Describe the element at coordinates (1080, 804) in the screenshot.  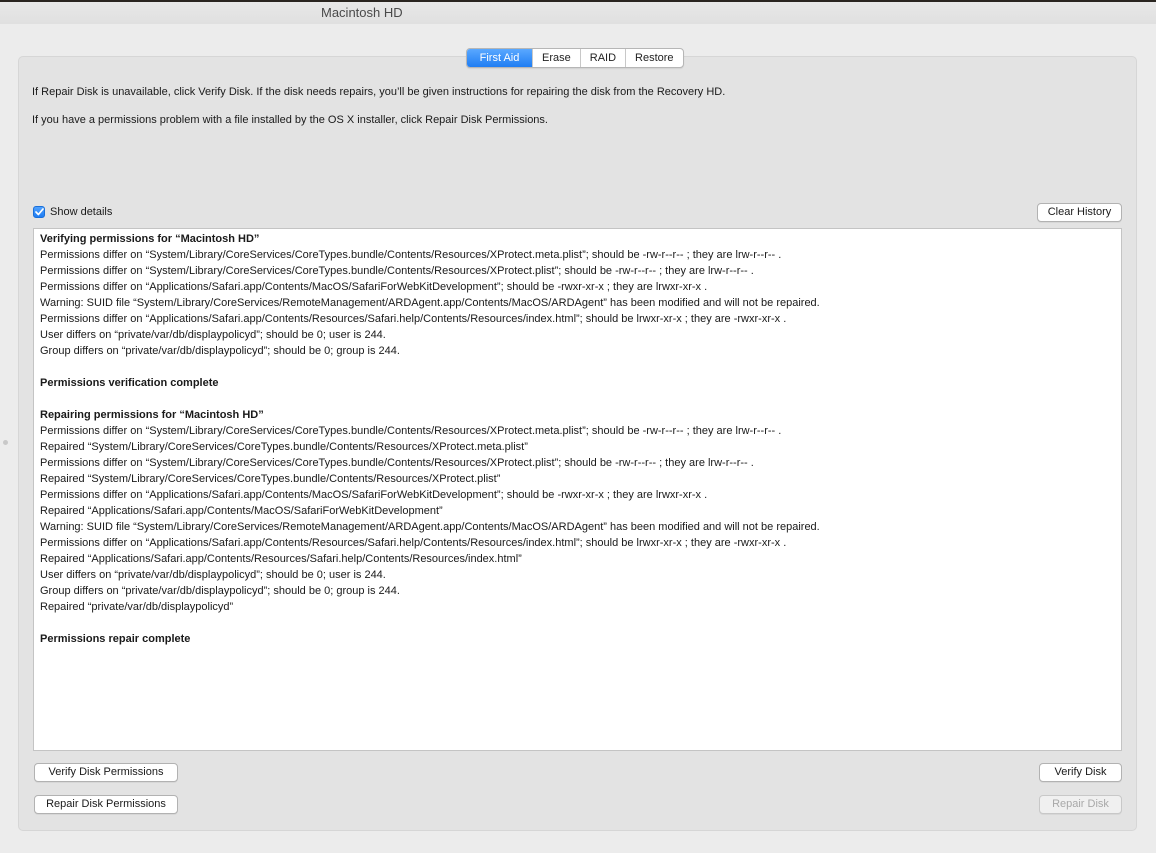
I see `repair-disk-button: Repair Disk` at that location.